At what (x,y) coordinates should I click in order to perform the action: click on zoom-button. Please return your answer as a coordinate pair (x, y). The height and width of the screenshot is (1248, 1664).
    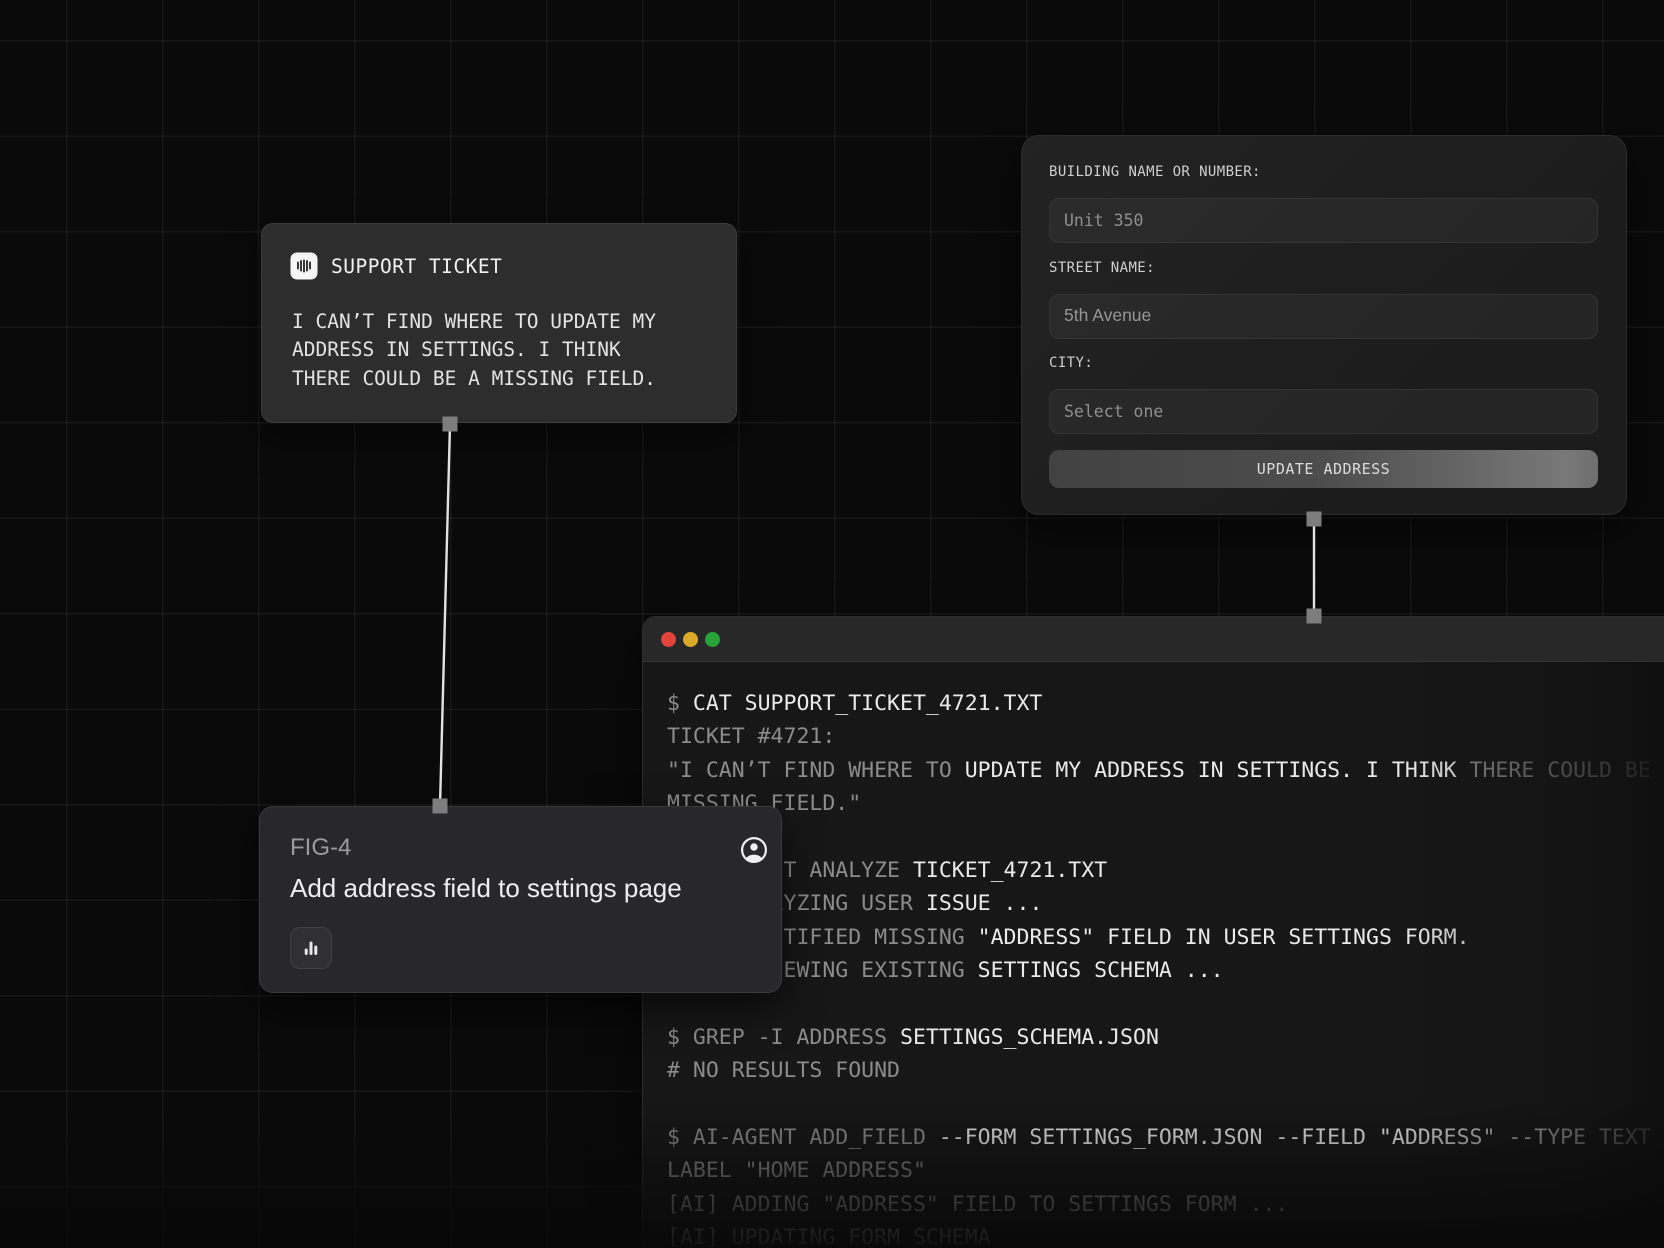
    Looking at the image, I should click on (712, 639).